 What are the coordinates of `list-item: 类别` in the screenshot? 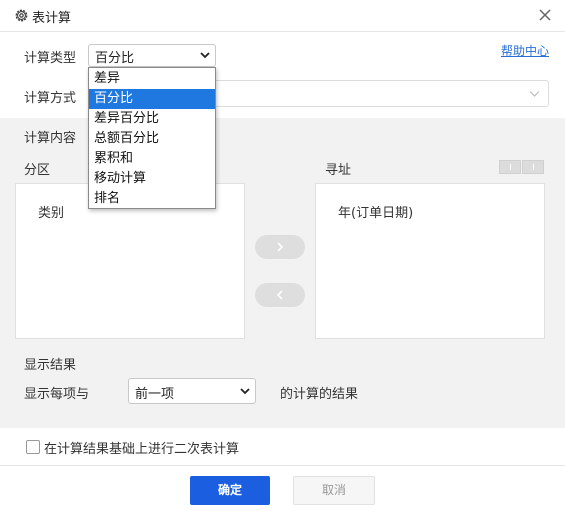 It's located at (51, 211).